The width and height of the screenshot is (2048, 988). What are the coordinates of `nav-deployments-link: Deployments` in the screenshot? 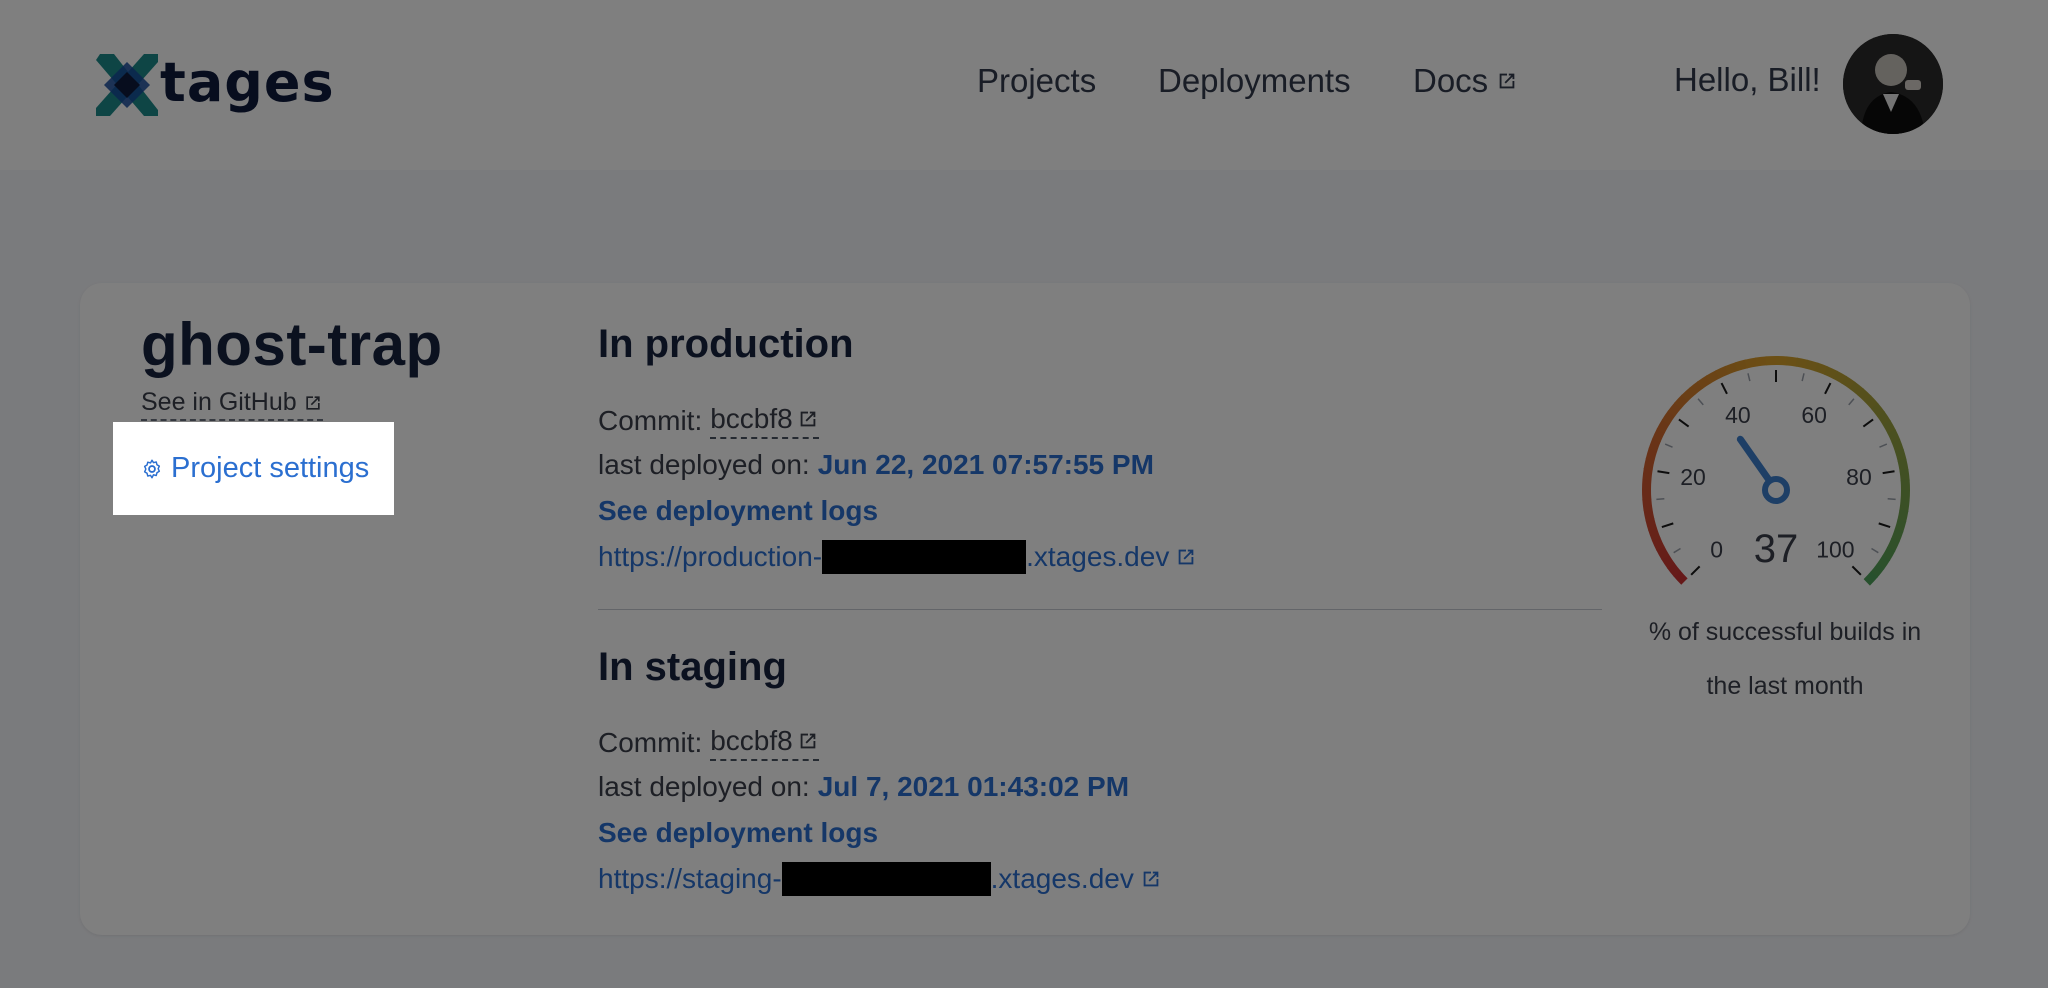 It's located at (1254, 81).